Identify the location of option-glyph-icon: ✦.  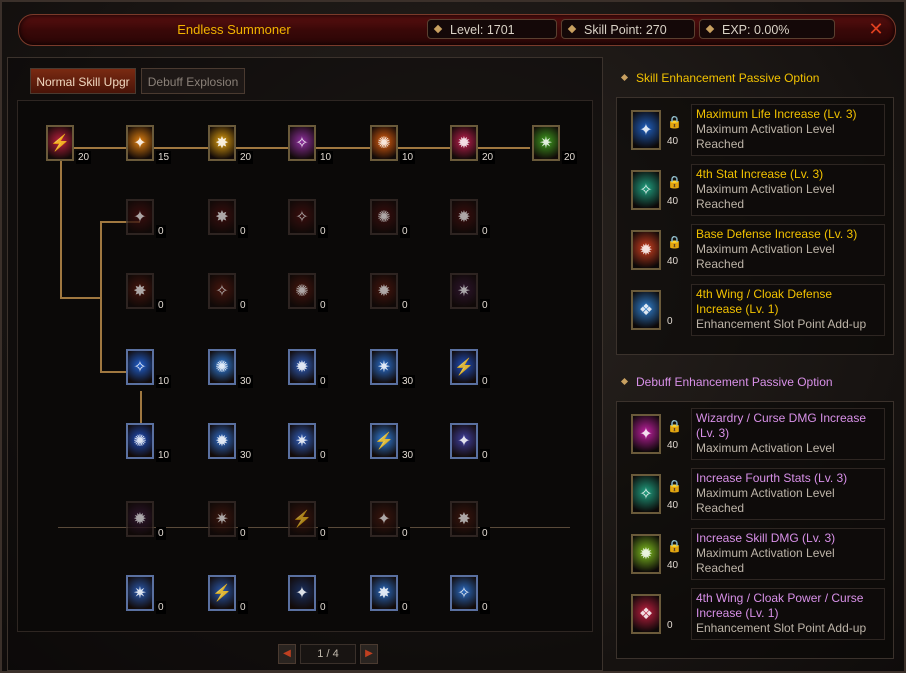
(646, 434).